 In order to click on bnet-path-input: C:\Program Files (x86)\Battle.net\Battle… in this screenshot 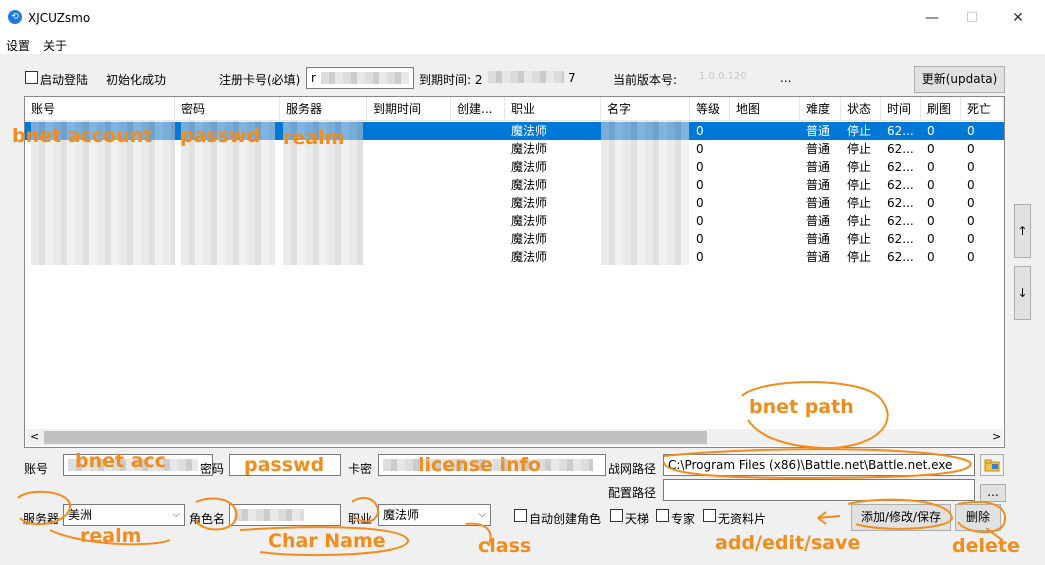, I will do `click(819, 465)`.